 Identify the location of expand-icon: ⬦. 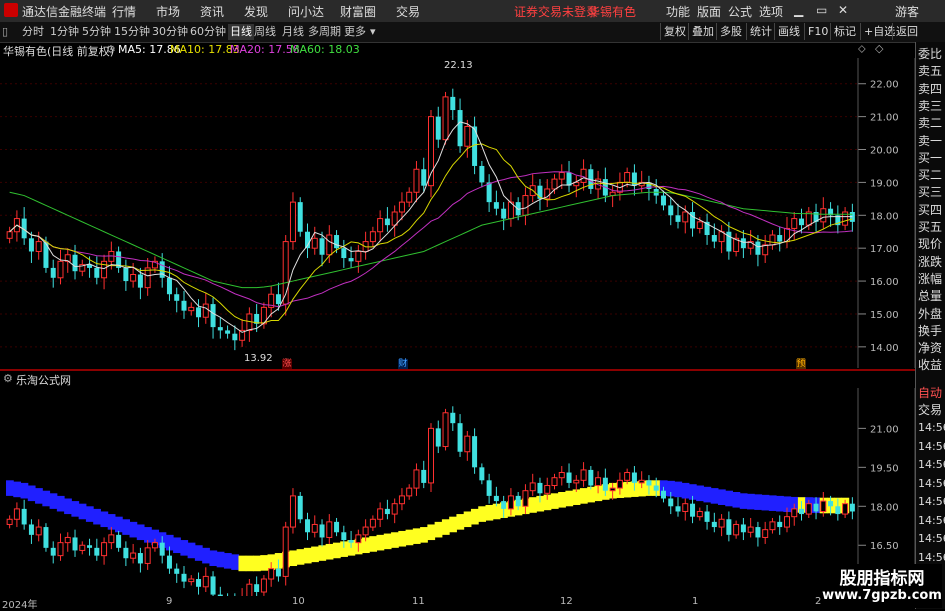
(862, 49).